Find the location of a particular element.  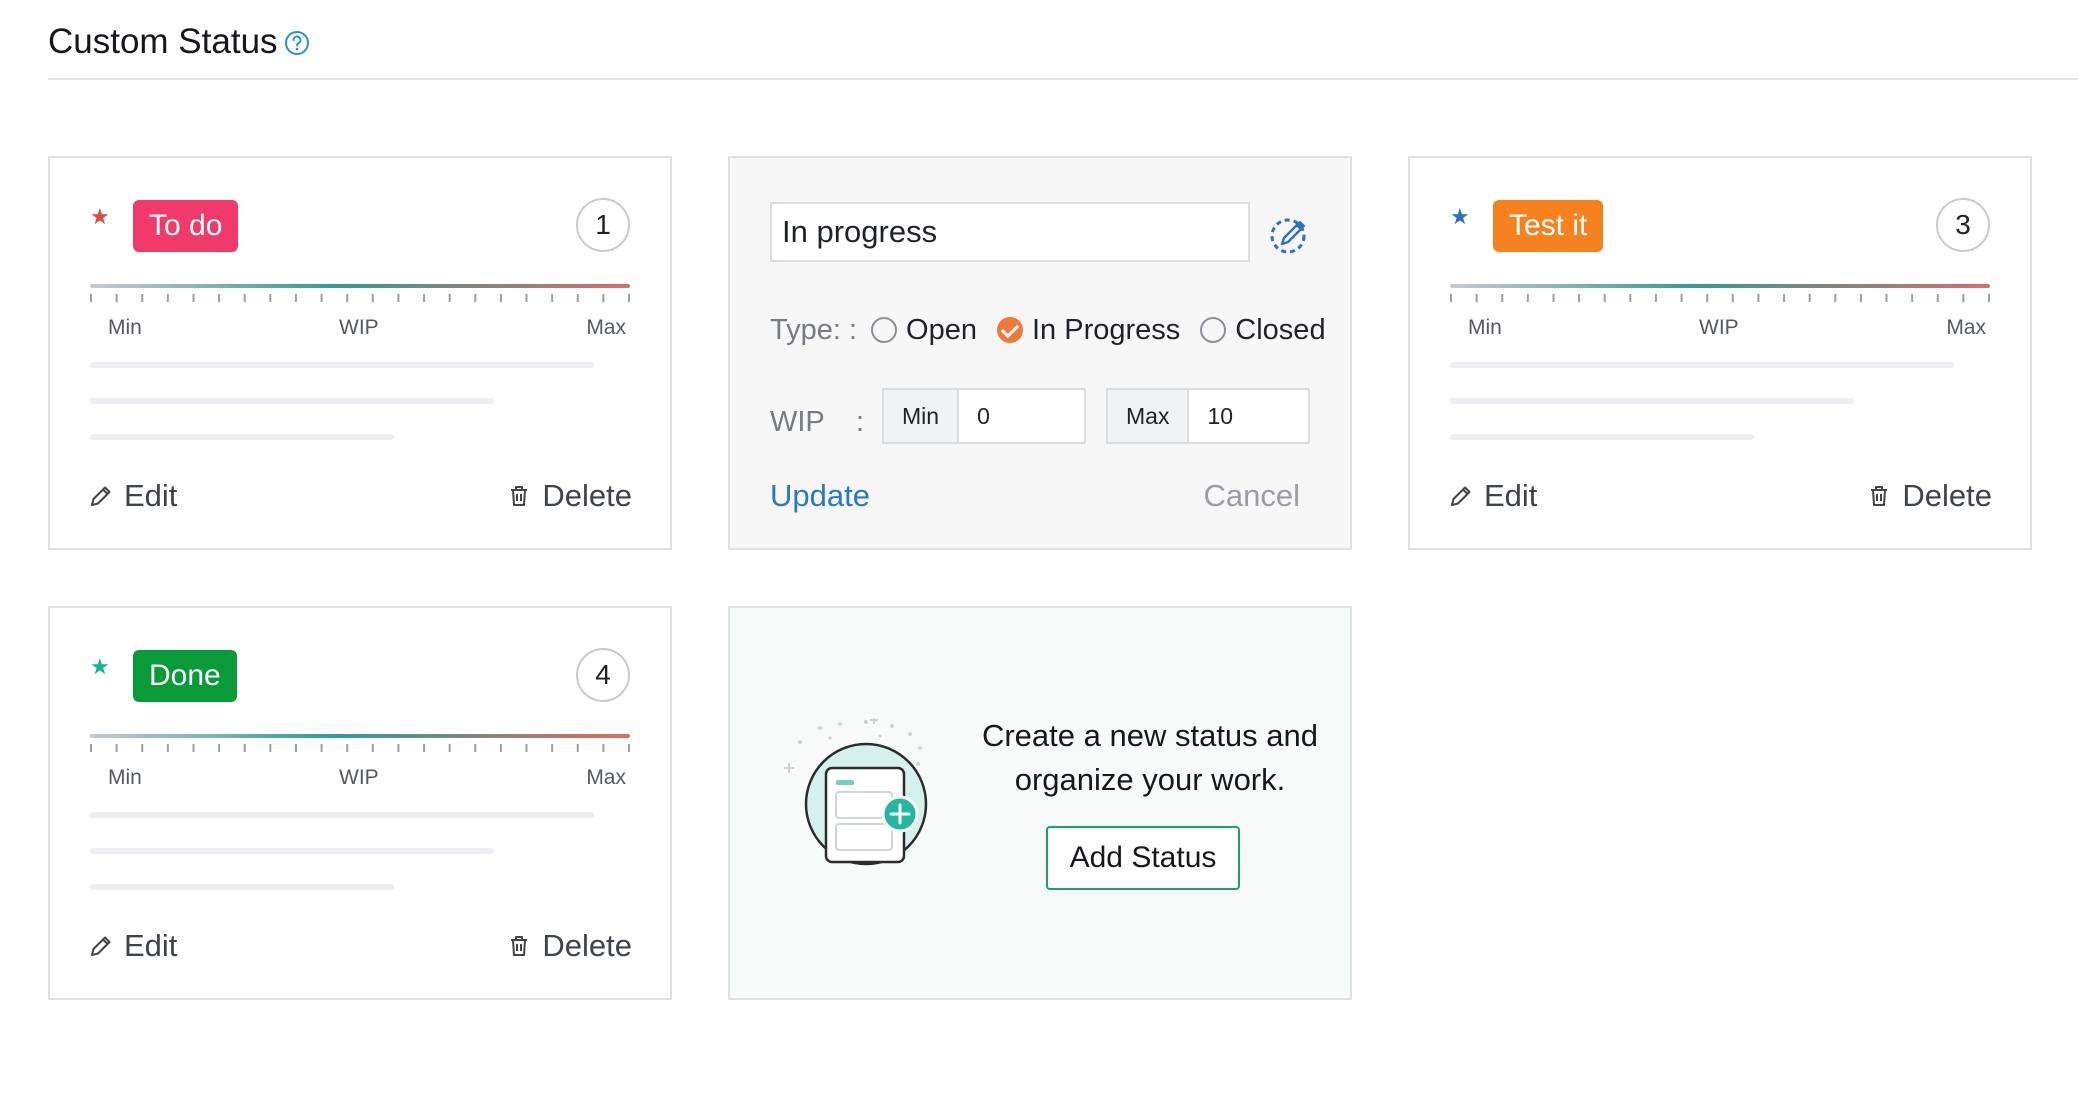

radio-in-progress is located at coordinates (1010, 330).